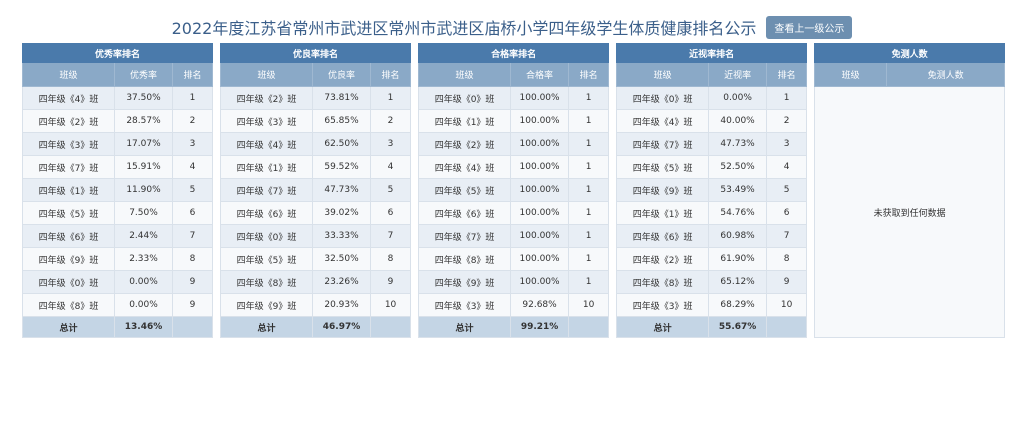 The height and width of the screenshot is (443, 1024). Describe the element at coordinates (342, 259) in the screenshot. I see `rate-cell: 32.50%` at that location.